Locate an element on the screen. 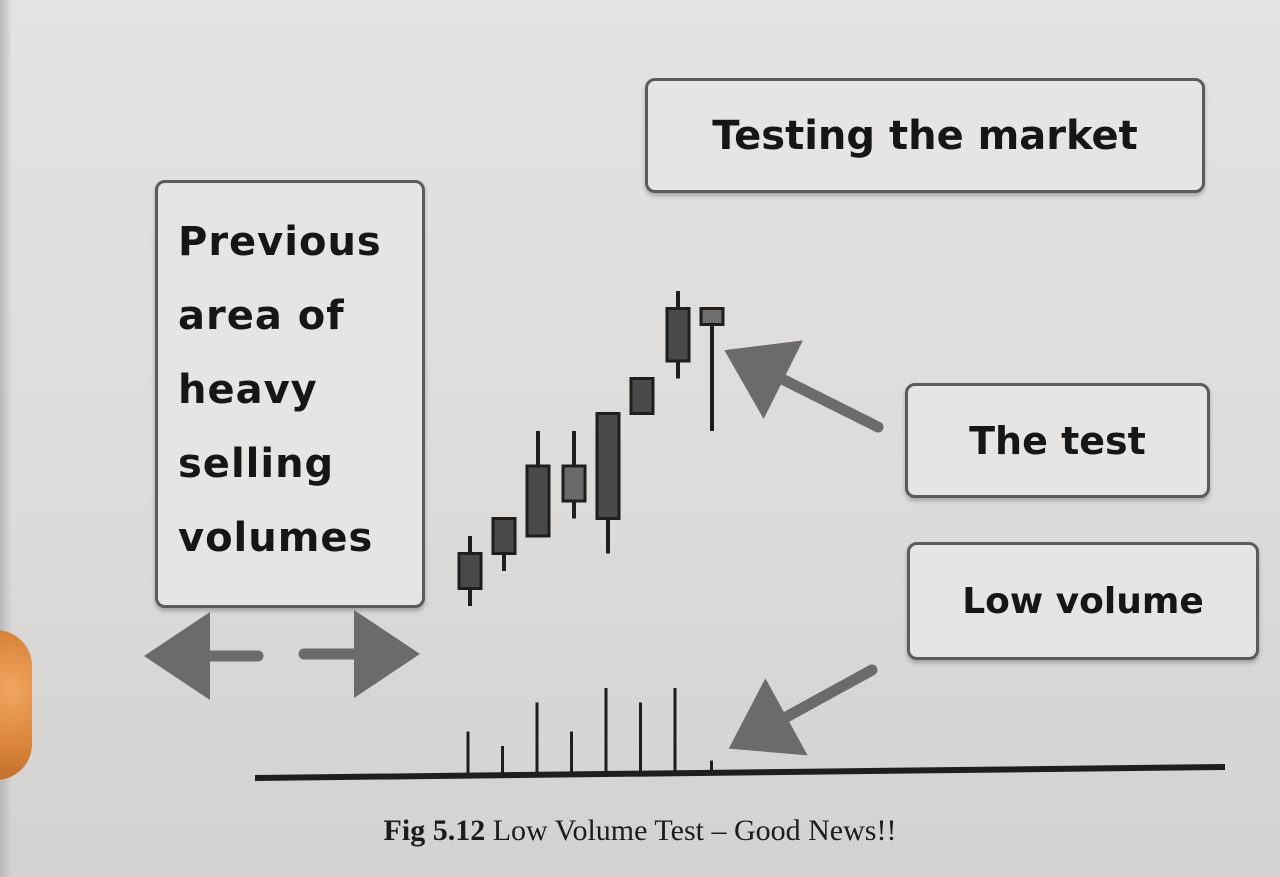 The image size is (1280, 877). candles is located at coordinates (591, 448).